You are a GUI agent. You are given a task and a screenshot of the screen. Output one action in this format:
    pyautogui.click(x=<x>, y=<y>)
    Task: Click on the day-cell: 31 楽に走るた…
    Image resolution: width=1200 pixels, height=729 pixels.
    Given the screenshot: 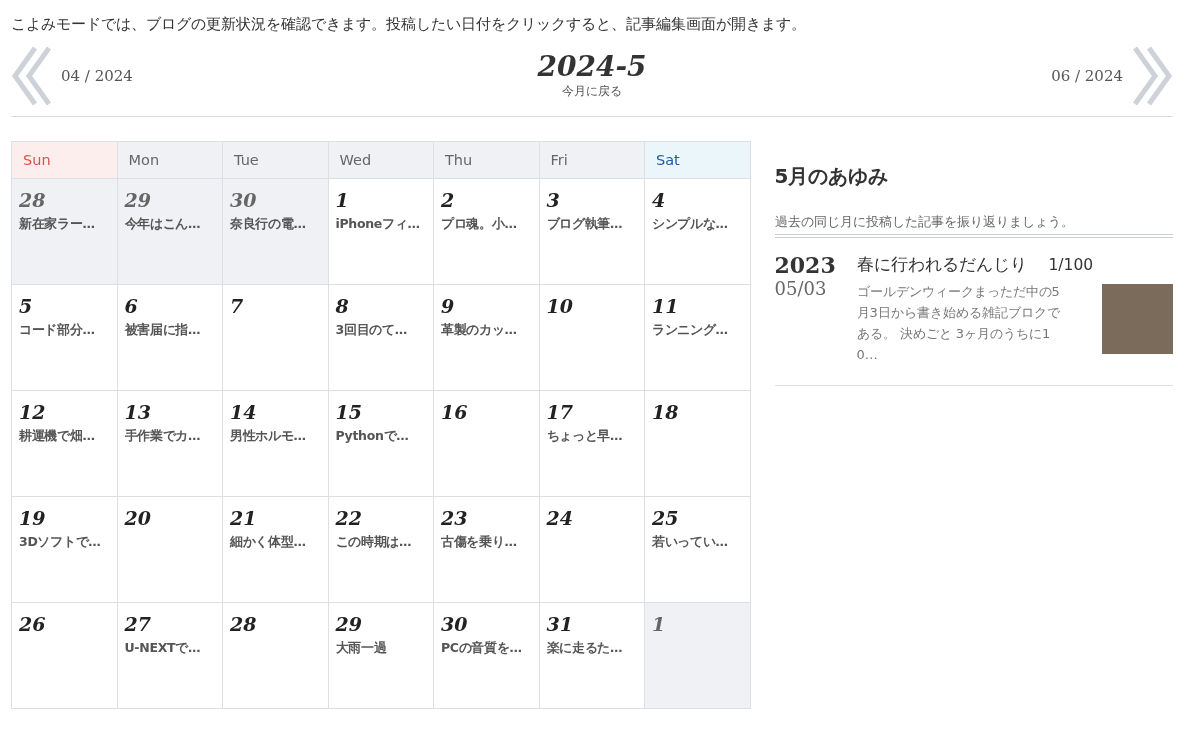 What is the action you would take?
    pyautogui.click(x=592, y=656)
    